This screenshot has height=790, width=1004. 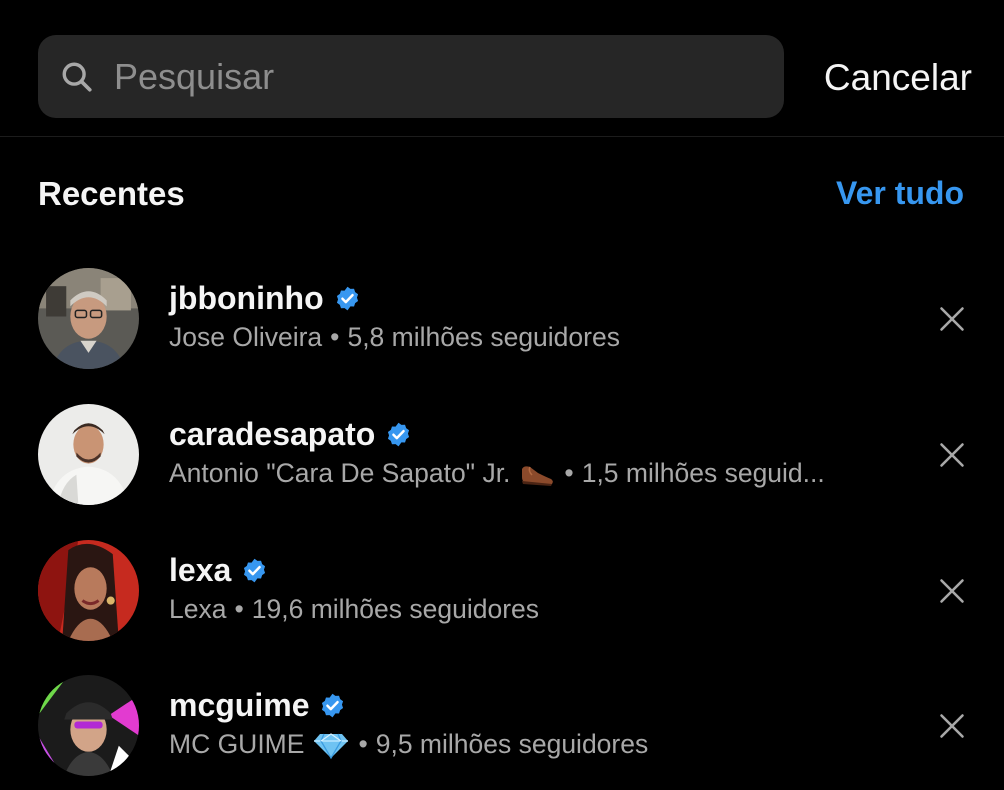 What do you see at coordinates (900, 193) in the screenshot?
I see `see-all-link: Ver tudo` at bounding box center [900, 193].